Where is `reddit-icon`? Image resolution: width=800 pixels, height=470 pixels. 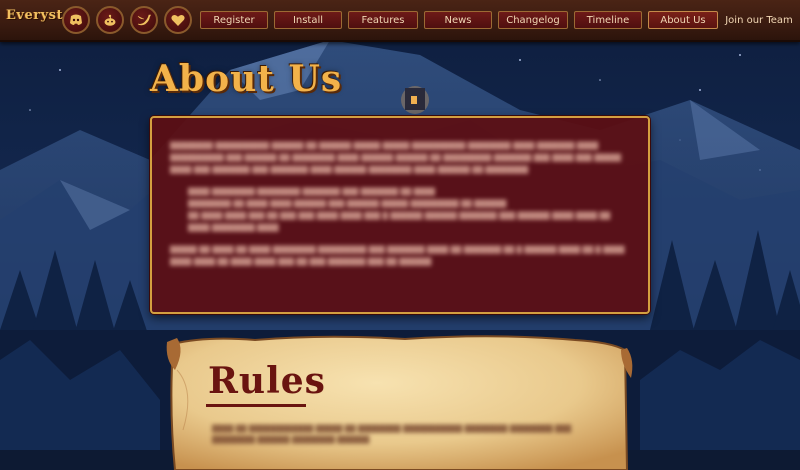 reddit-icon is located at coordinates (110, 20).